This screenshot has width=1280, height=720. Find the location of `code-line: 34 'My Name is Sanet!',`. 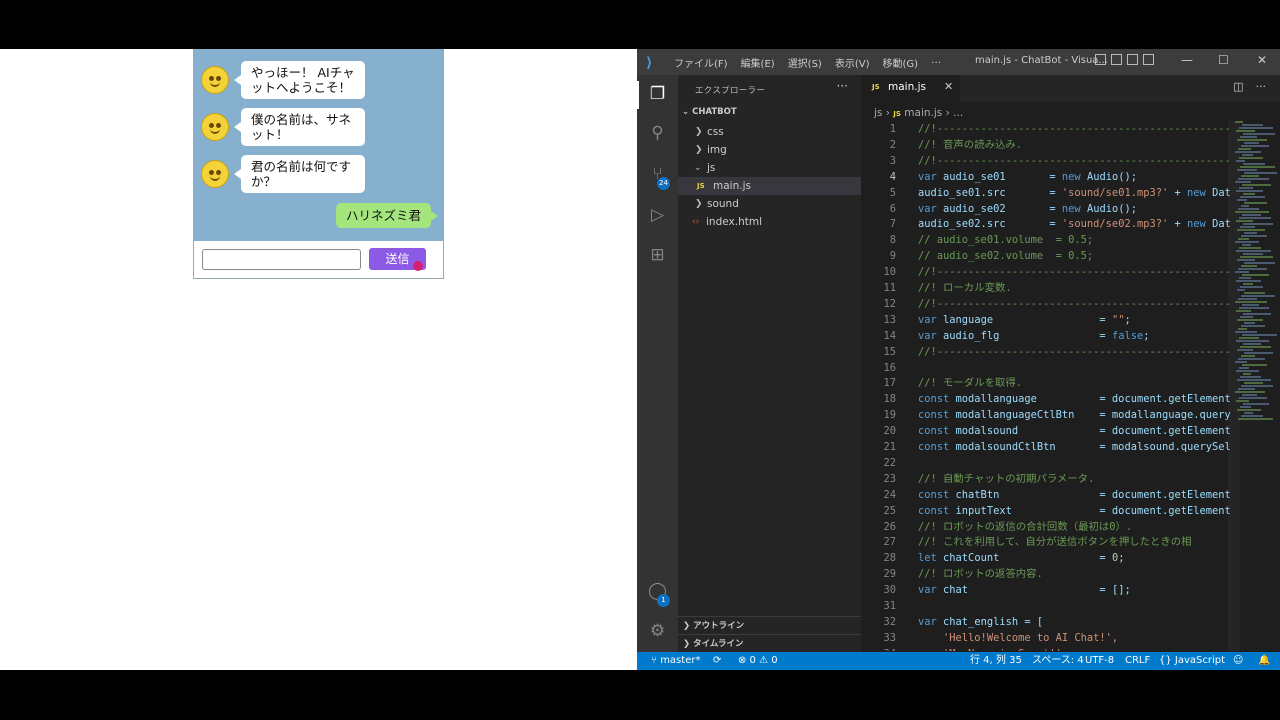

code-line: 34 'My Name is Sanet!', is located at coordinates (1046, 648).